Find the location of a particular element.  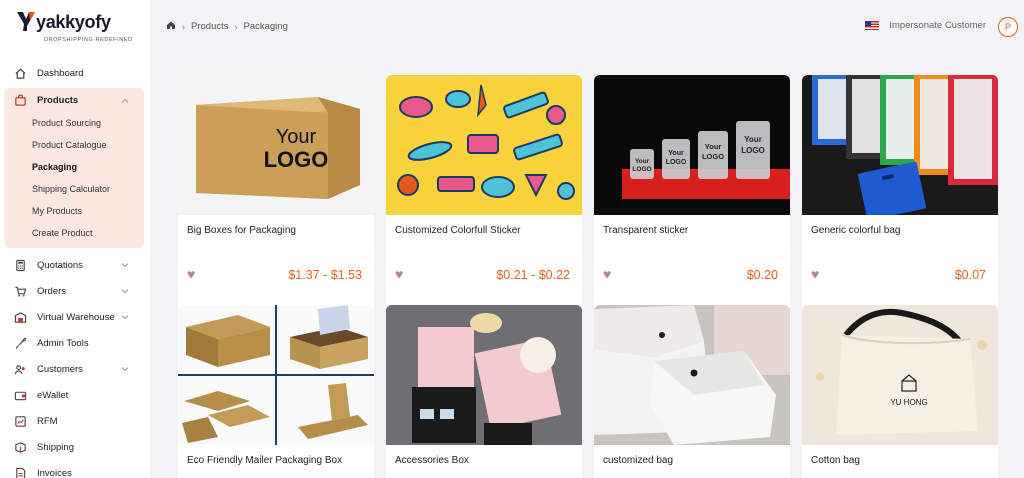

rfm-icon is located at coordinates (20, 421).